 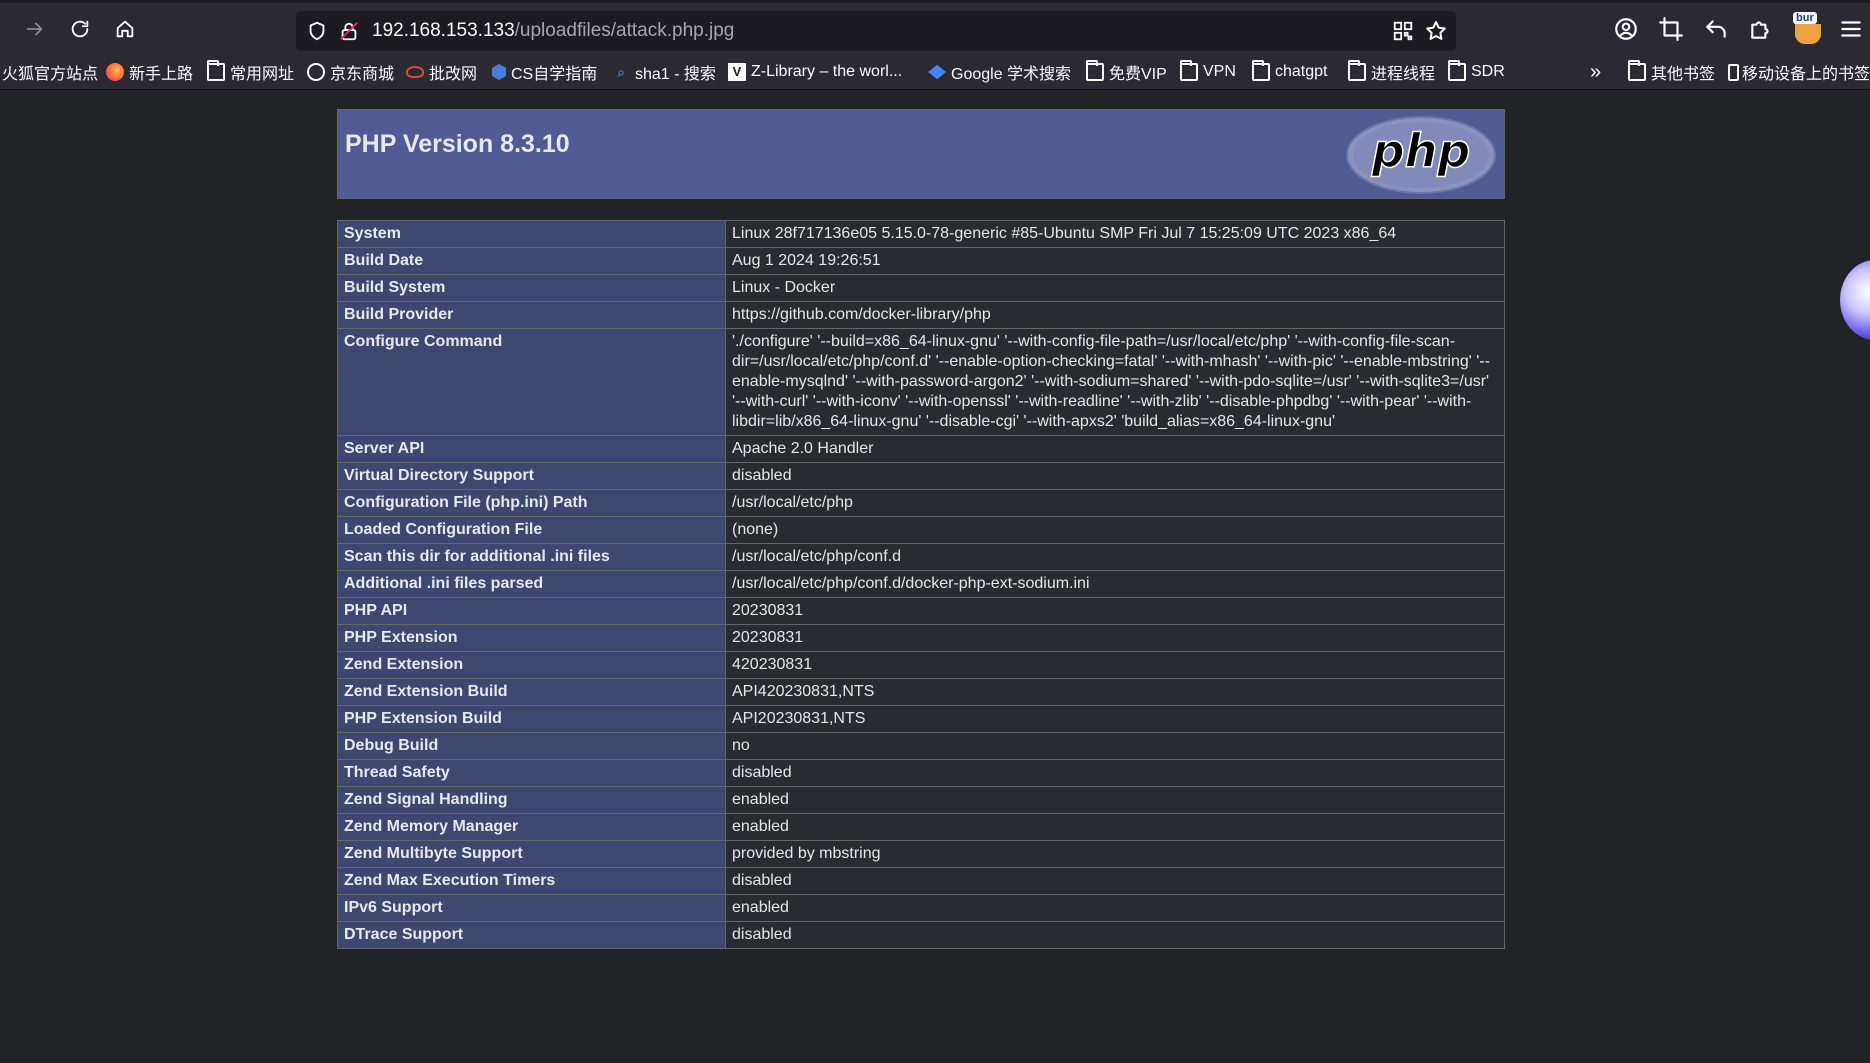 I want to click on row-key: DTrace Support, so click(x=531, y=935).